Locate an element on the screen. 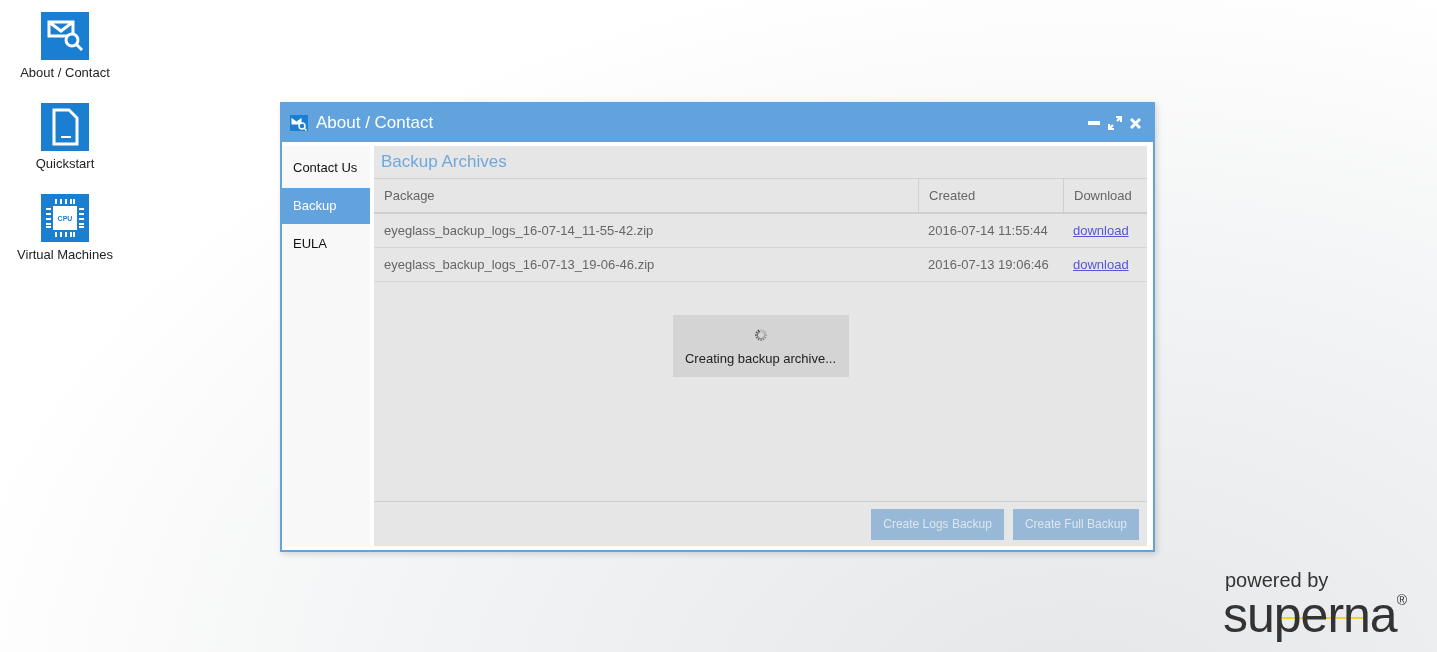  desktop-icon-label: About / Contact is located at coordinates (65, 72).